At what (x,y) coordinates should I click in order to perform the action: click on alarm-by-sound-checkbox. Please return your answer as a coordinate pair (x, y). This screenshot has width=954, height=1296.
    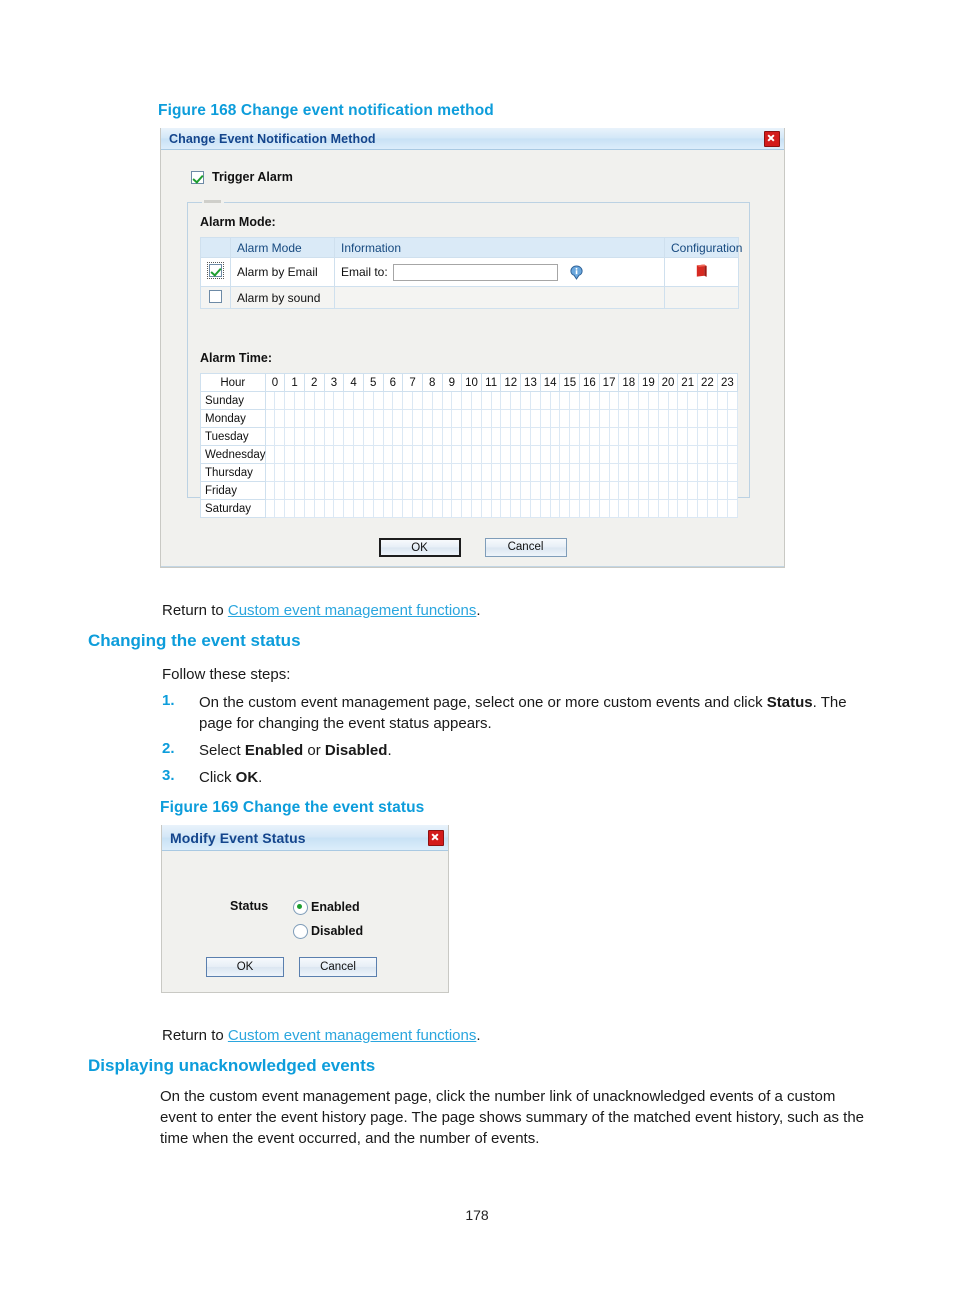
    Looking at the image, I should click on (215, 296).